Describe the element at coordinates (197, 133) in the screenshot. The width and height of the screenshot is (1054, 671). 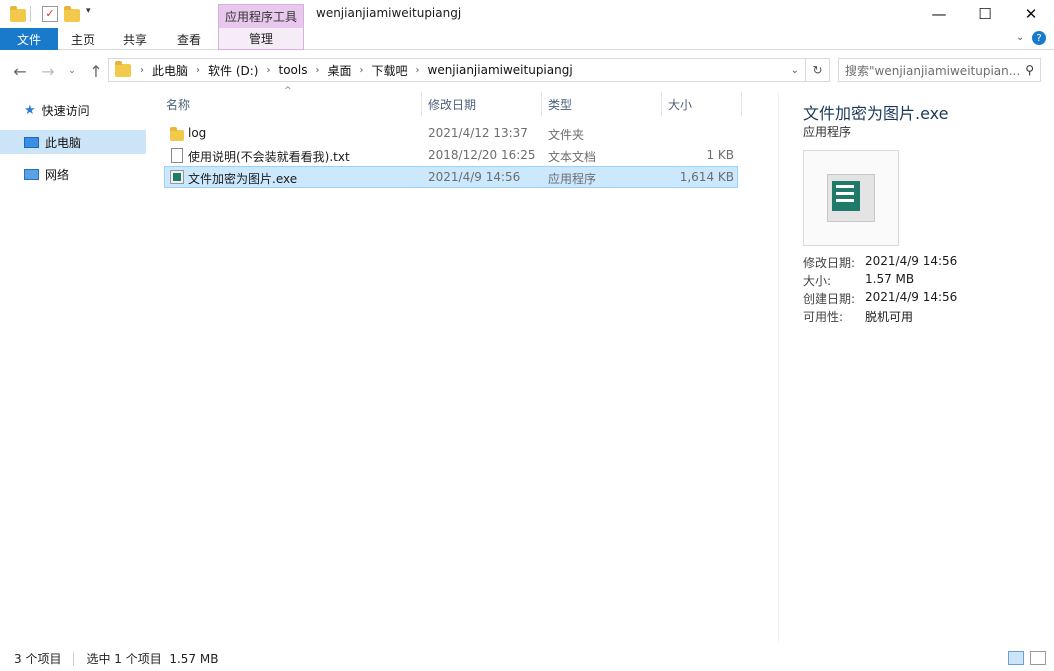
I see `file-name: log` at that location.